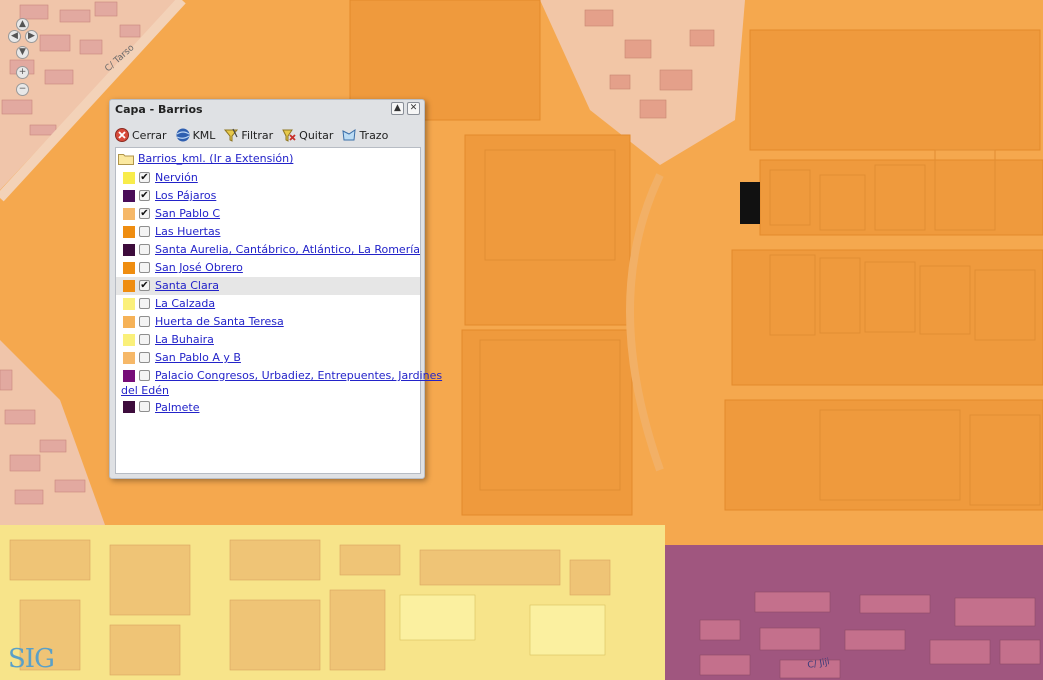  What do you see at coordinates (122, 135) in the screenshot?
I see `close-layer-icon` at bounding box center [122, 135].